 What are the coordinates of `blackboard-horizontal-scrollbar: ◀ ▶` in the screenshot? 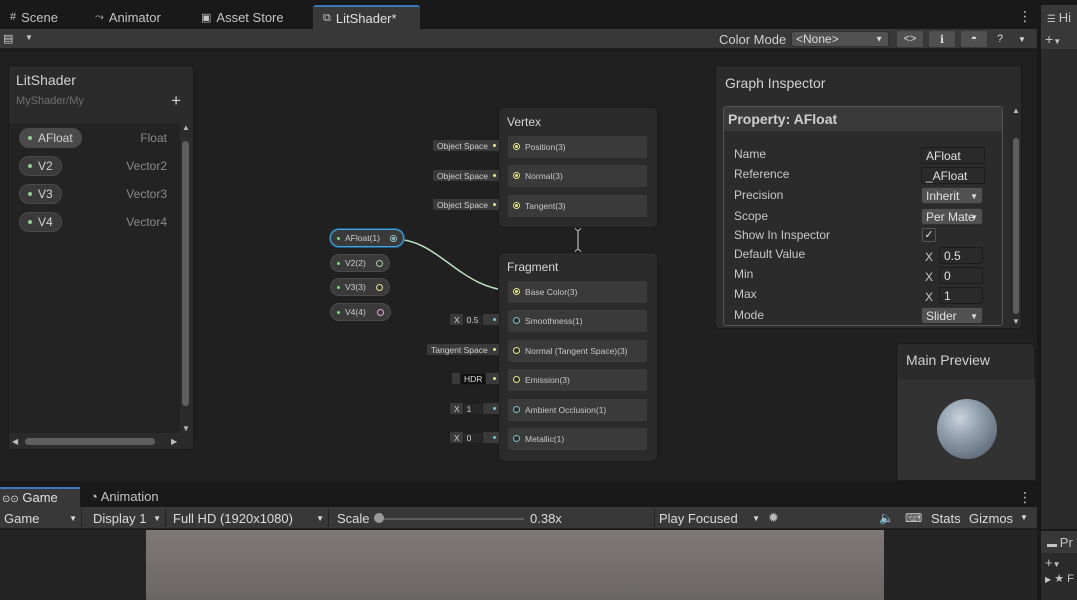 It's located at (96, 442).